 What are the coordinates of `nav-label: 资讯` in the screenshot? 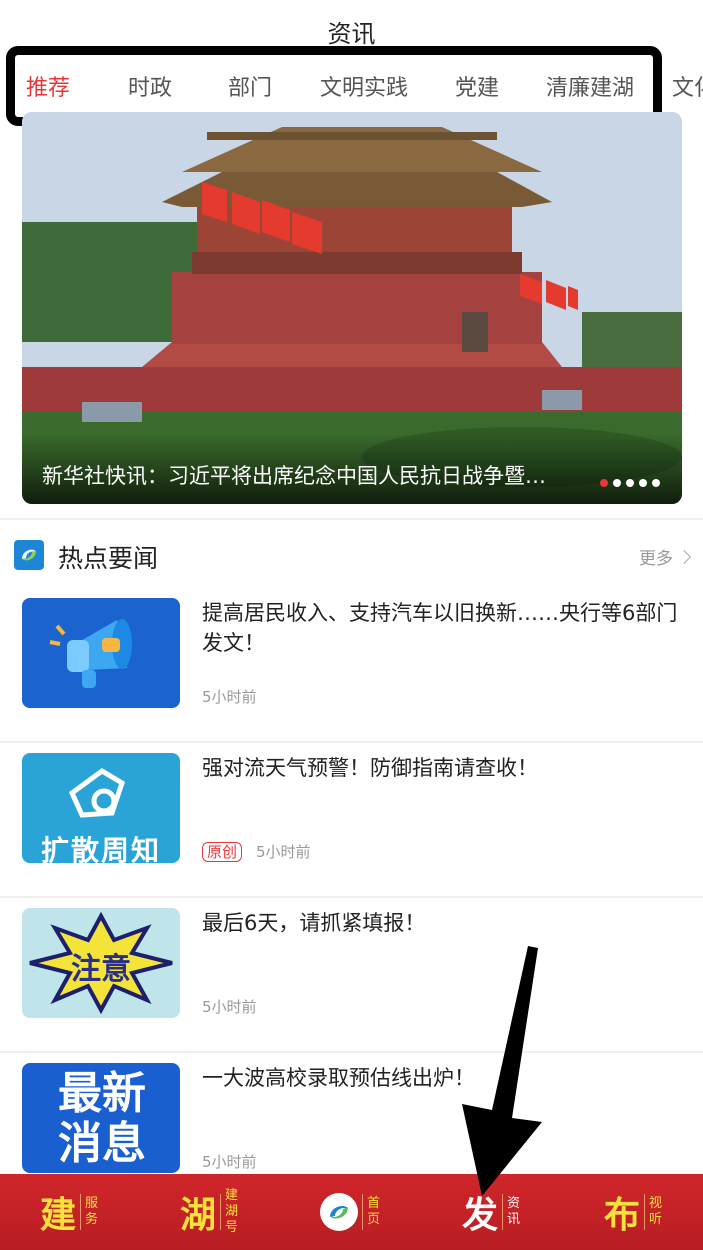 It's located at (514, 1211).